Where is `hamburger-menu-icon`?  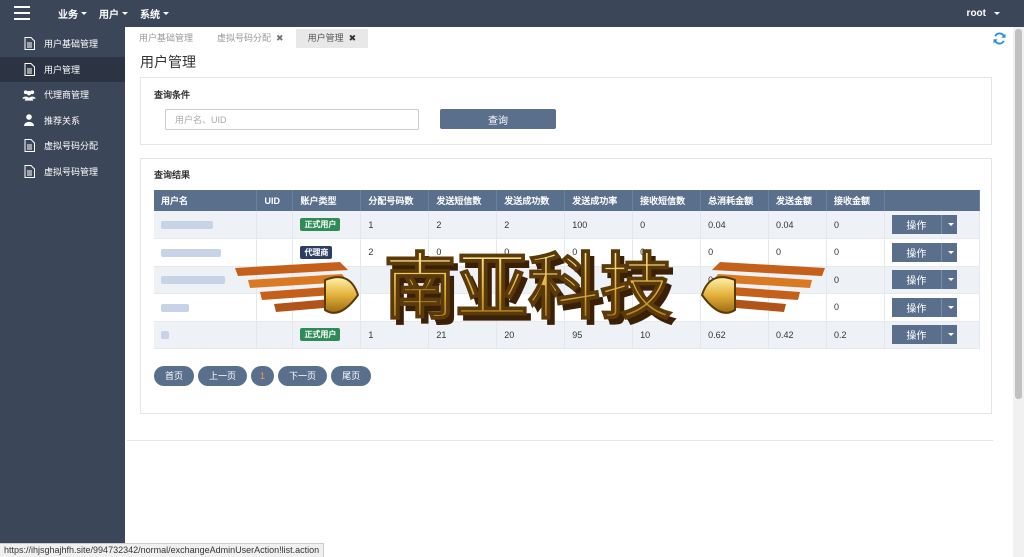
hamburger-menu-icon is located at coordinates (22, 13).